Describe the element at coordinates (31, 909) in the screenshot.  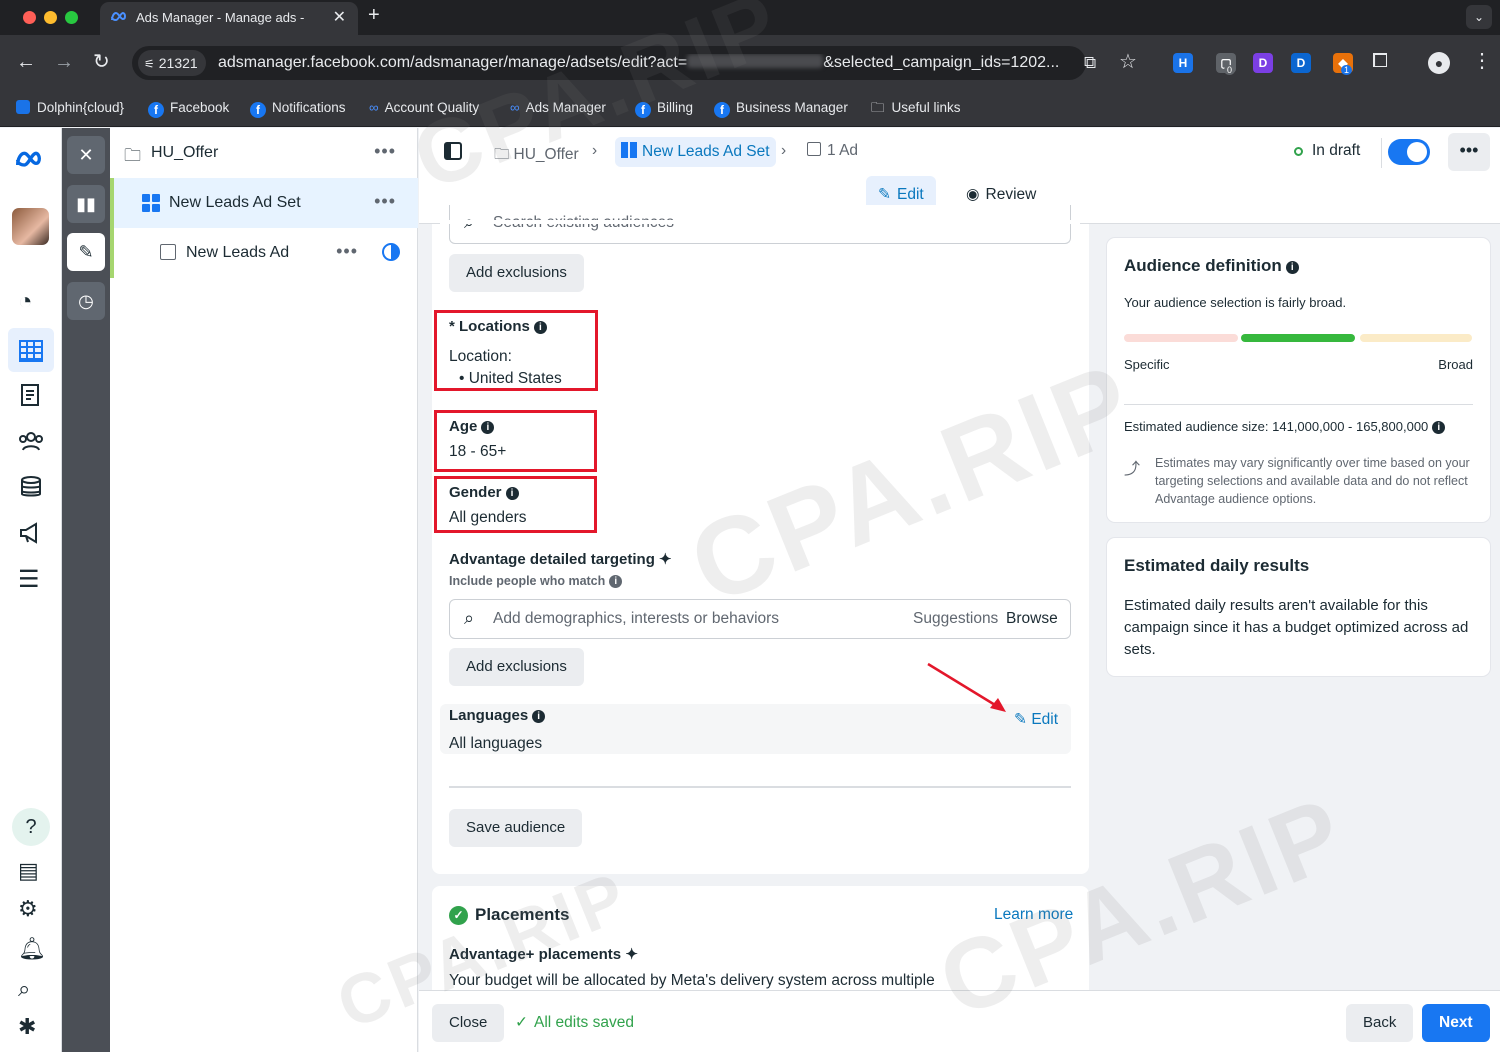
I see `settings-gear-icon: ⚙` at that location.